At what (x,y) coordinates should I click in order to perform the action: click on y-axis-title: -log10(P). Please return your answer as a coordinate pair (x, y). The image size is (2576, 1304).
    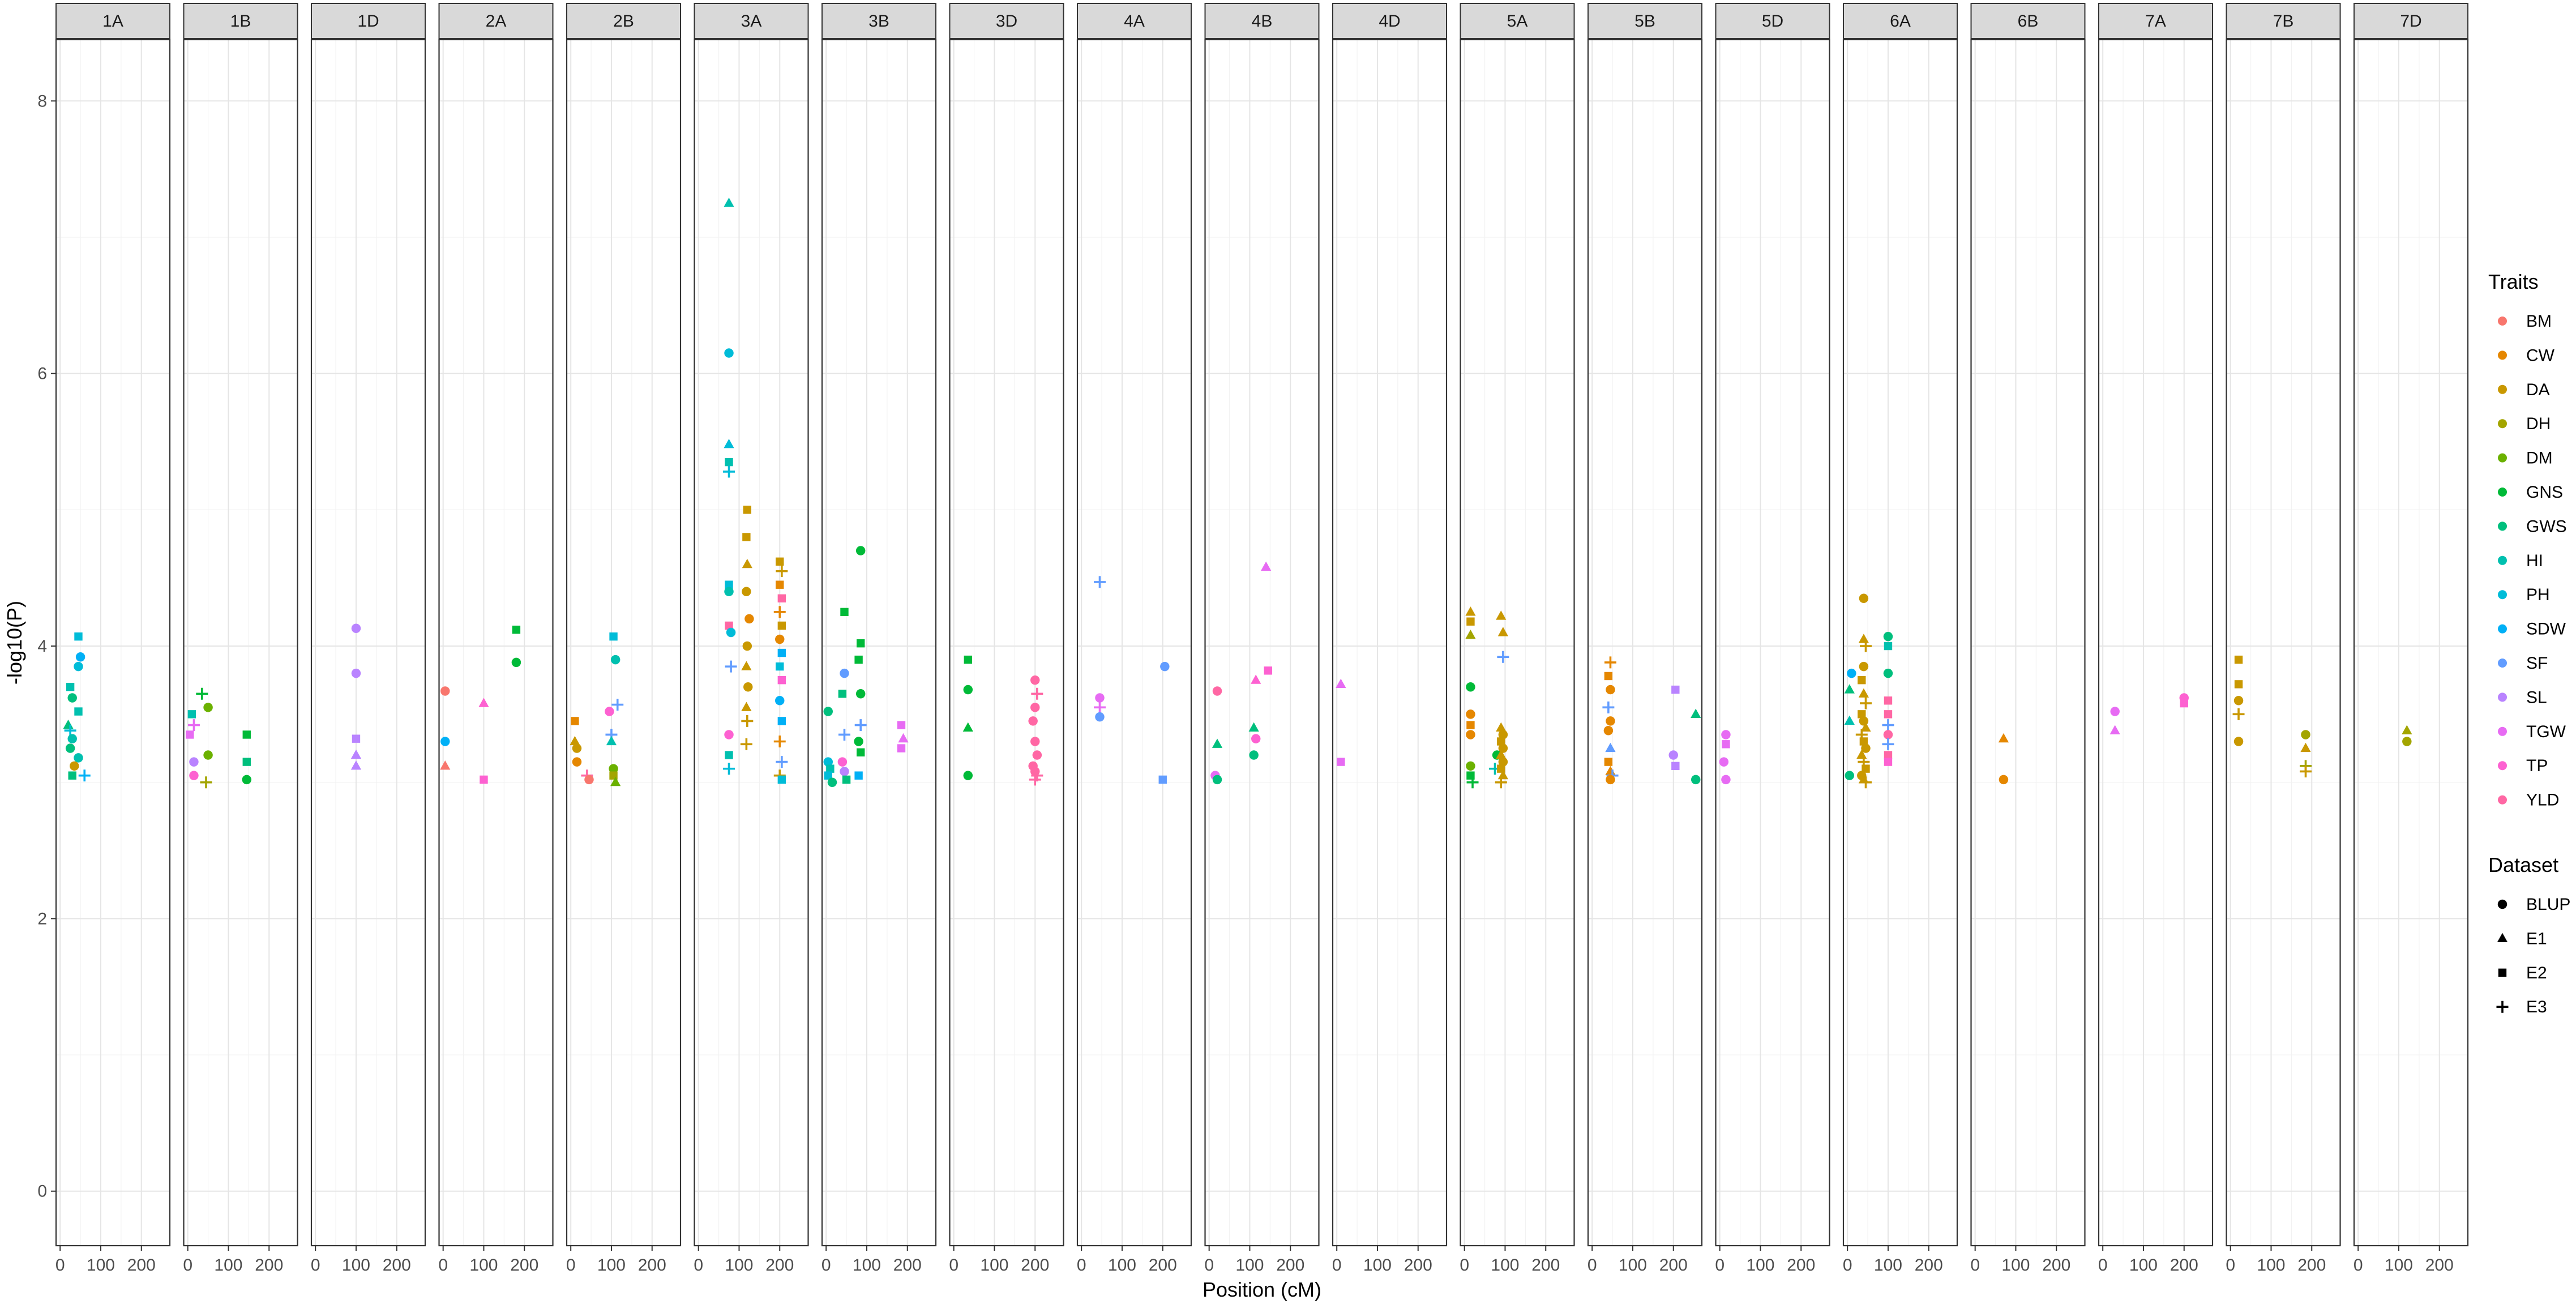
    Looking at the image, I should click on (14, 643).